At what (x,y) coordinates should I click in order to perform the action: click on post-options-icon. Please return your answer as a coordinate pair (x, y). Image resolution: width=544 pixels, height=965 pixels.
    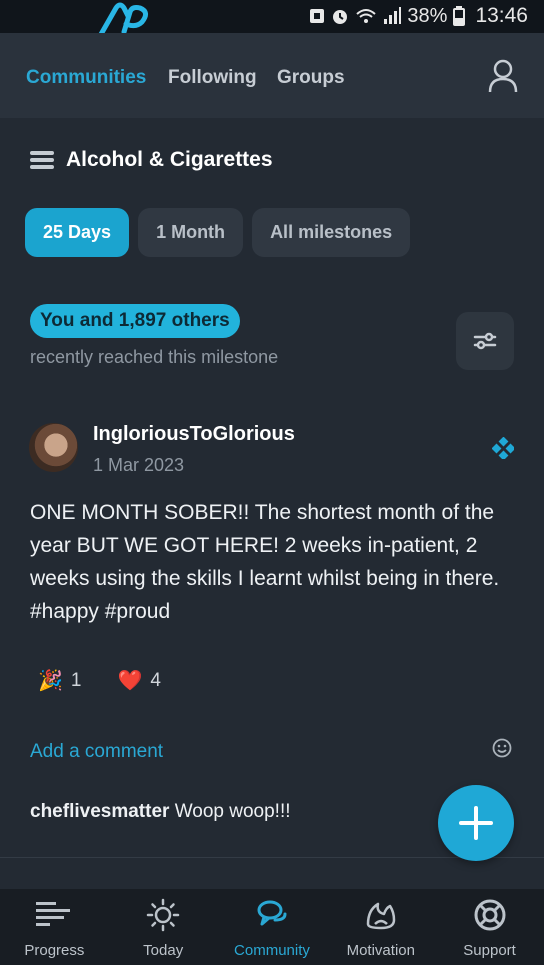
    Looking at the image, I should click on (503, 448).